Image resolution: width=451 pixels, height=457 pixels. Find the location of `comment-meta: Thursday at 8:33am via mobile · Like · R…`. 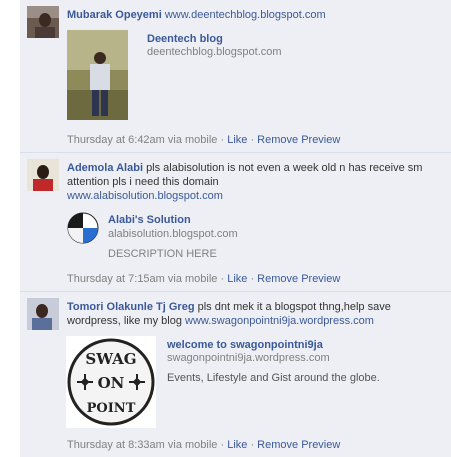

comment-meta: Thursday at 8:33am via mobile · Like · R… is located at coordinates (203, 445).